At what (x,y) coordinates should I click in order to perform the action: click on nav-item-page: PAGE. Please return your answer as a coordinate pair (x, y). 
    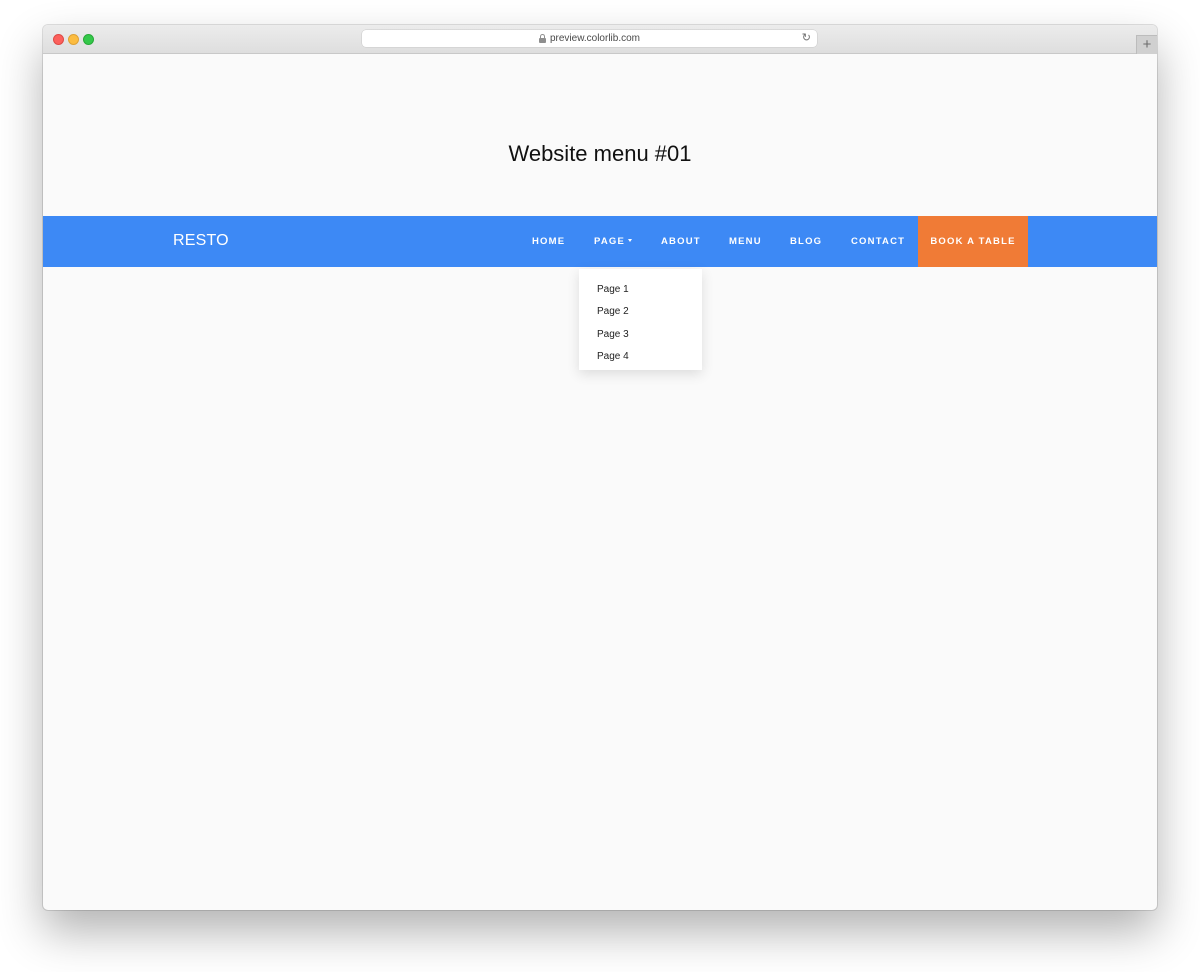
    Looking at the image, I should click on (613, 241).